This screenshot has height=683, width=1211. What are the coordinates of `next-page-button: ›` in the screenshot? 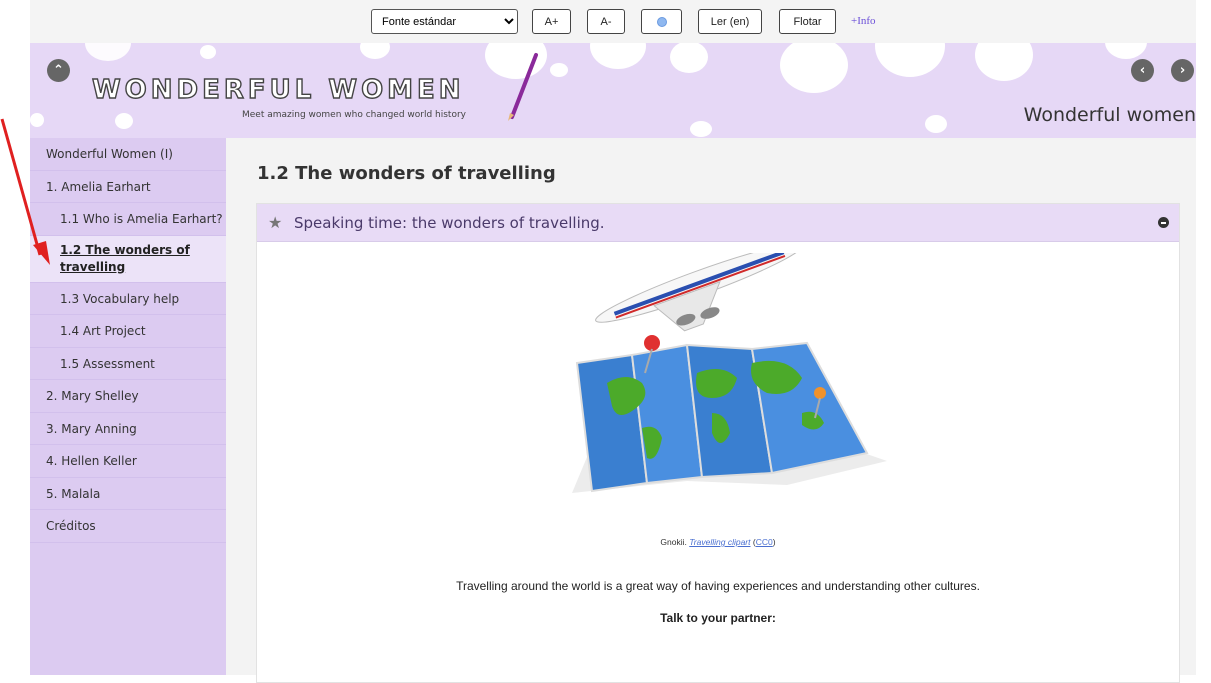 It's located at (1182, 70).